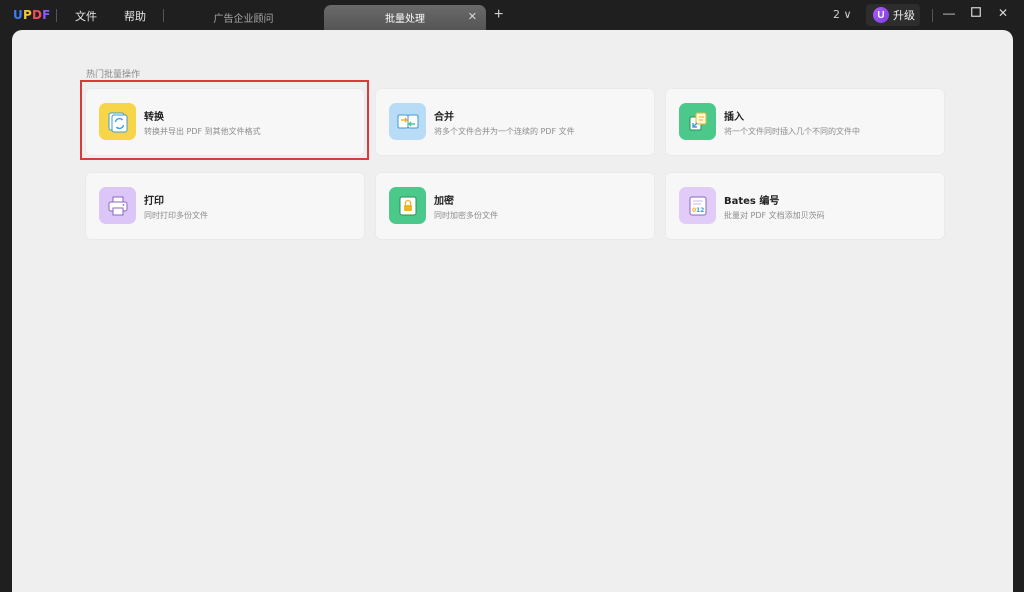 The image size is (1024, 592). What do you see at coordinates (697, 121) in the screenshot?
I see `insert-icon` at bounding box center [697, 121].